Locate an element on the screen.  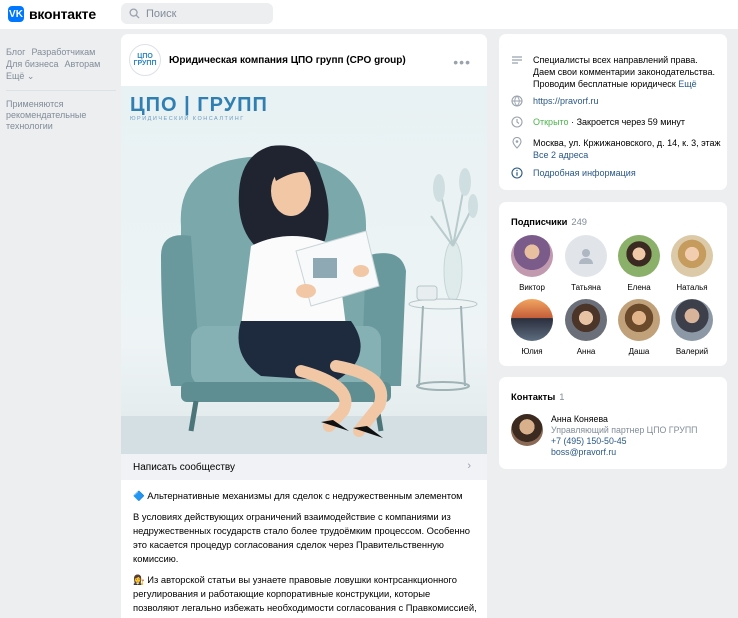
details-link: Подробная информация is located at coordinates (584, 173).